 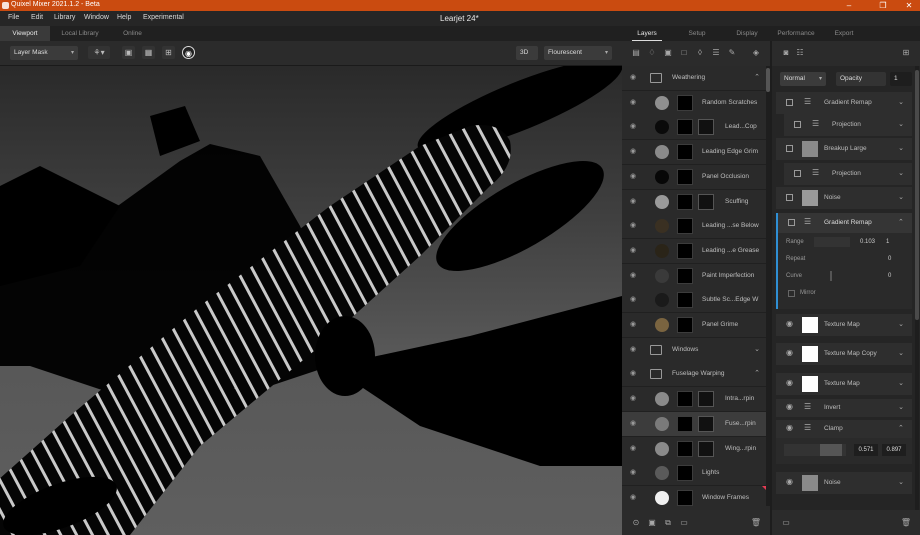 I want to click on maximize-button: ❐, so click(x=883, y=5).